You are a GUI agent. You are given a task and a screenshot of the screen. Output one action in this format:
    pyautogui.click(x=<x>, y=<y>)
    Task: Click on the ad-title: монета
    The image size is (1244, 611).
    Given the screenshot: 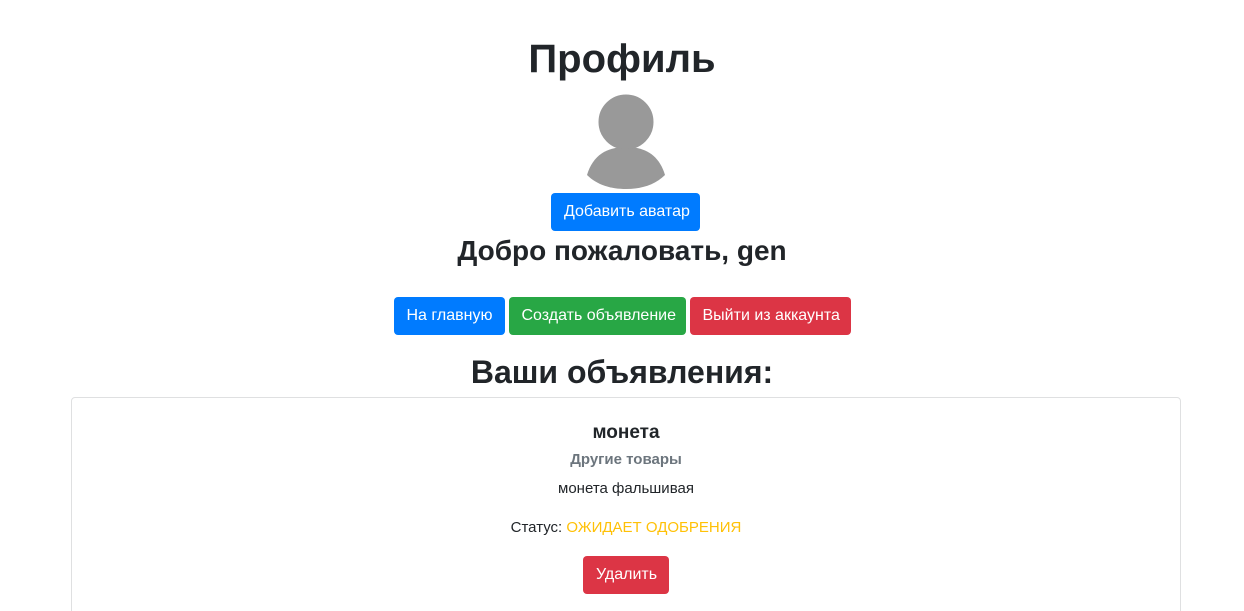 What is the action you would take?
    pyautogui.click(x=626, y=432)
    